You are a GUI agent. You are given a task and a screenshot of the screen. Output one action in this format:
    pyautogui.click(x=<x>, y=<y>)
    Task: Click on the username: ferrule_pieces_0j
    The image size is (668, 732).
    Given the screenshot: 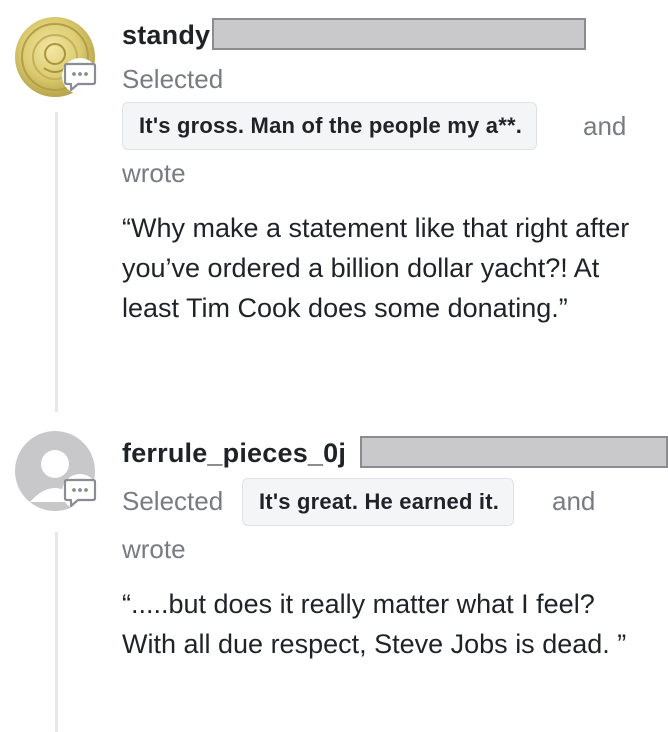 What is the action you would take?
    pyautogui.click(x=234, y=453)
    